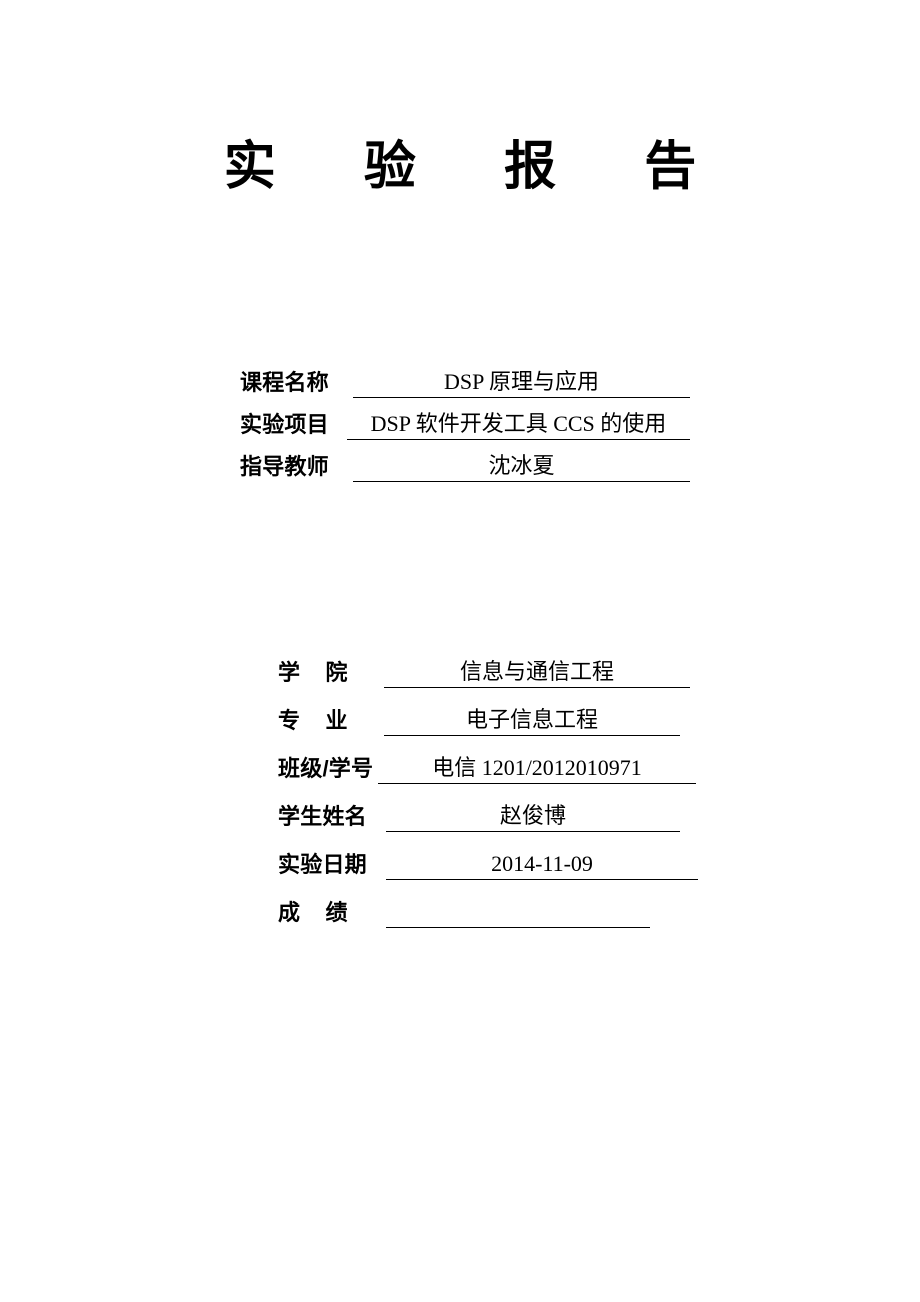 This screenshot has height=1302, width=920. Describe the element at coordinates (313, 912) in the screenshot. I see `field-label-grade: 成 绩` at that location.